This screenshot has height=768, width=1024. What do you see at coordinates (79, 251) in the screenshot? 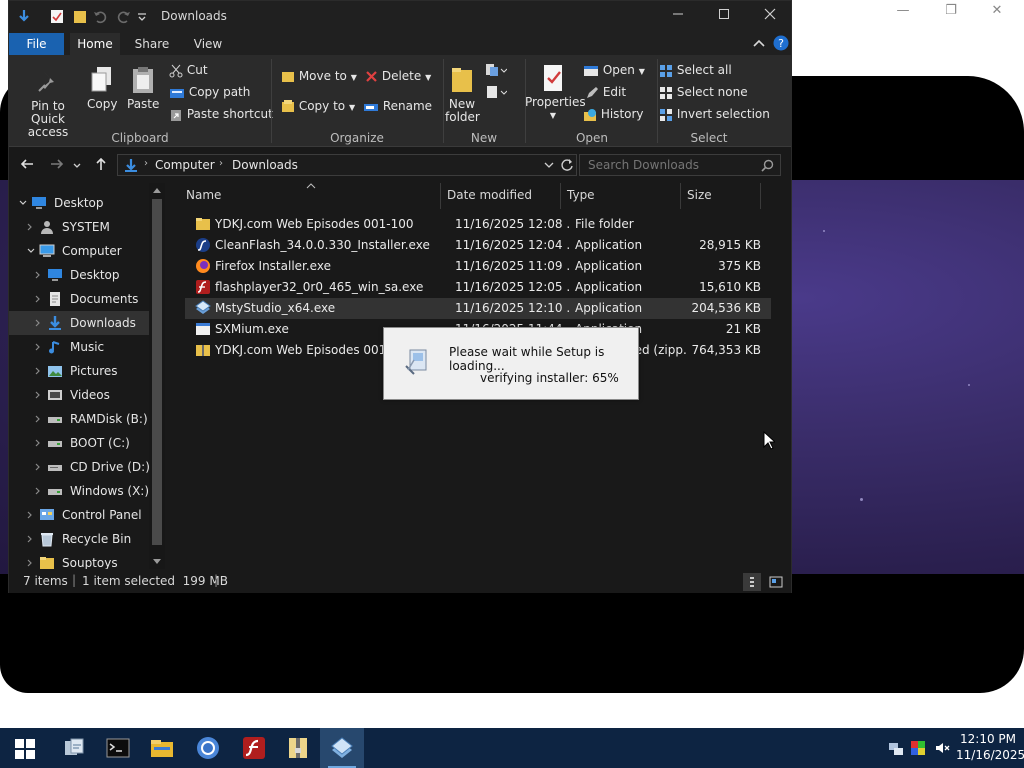
I see `nav-item: Computer` at bounding box center [79, 251].